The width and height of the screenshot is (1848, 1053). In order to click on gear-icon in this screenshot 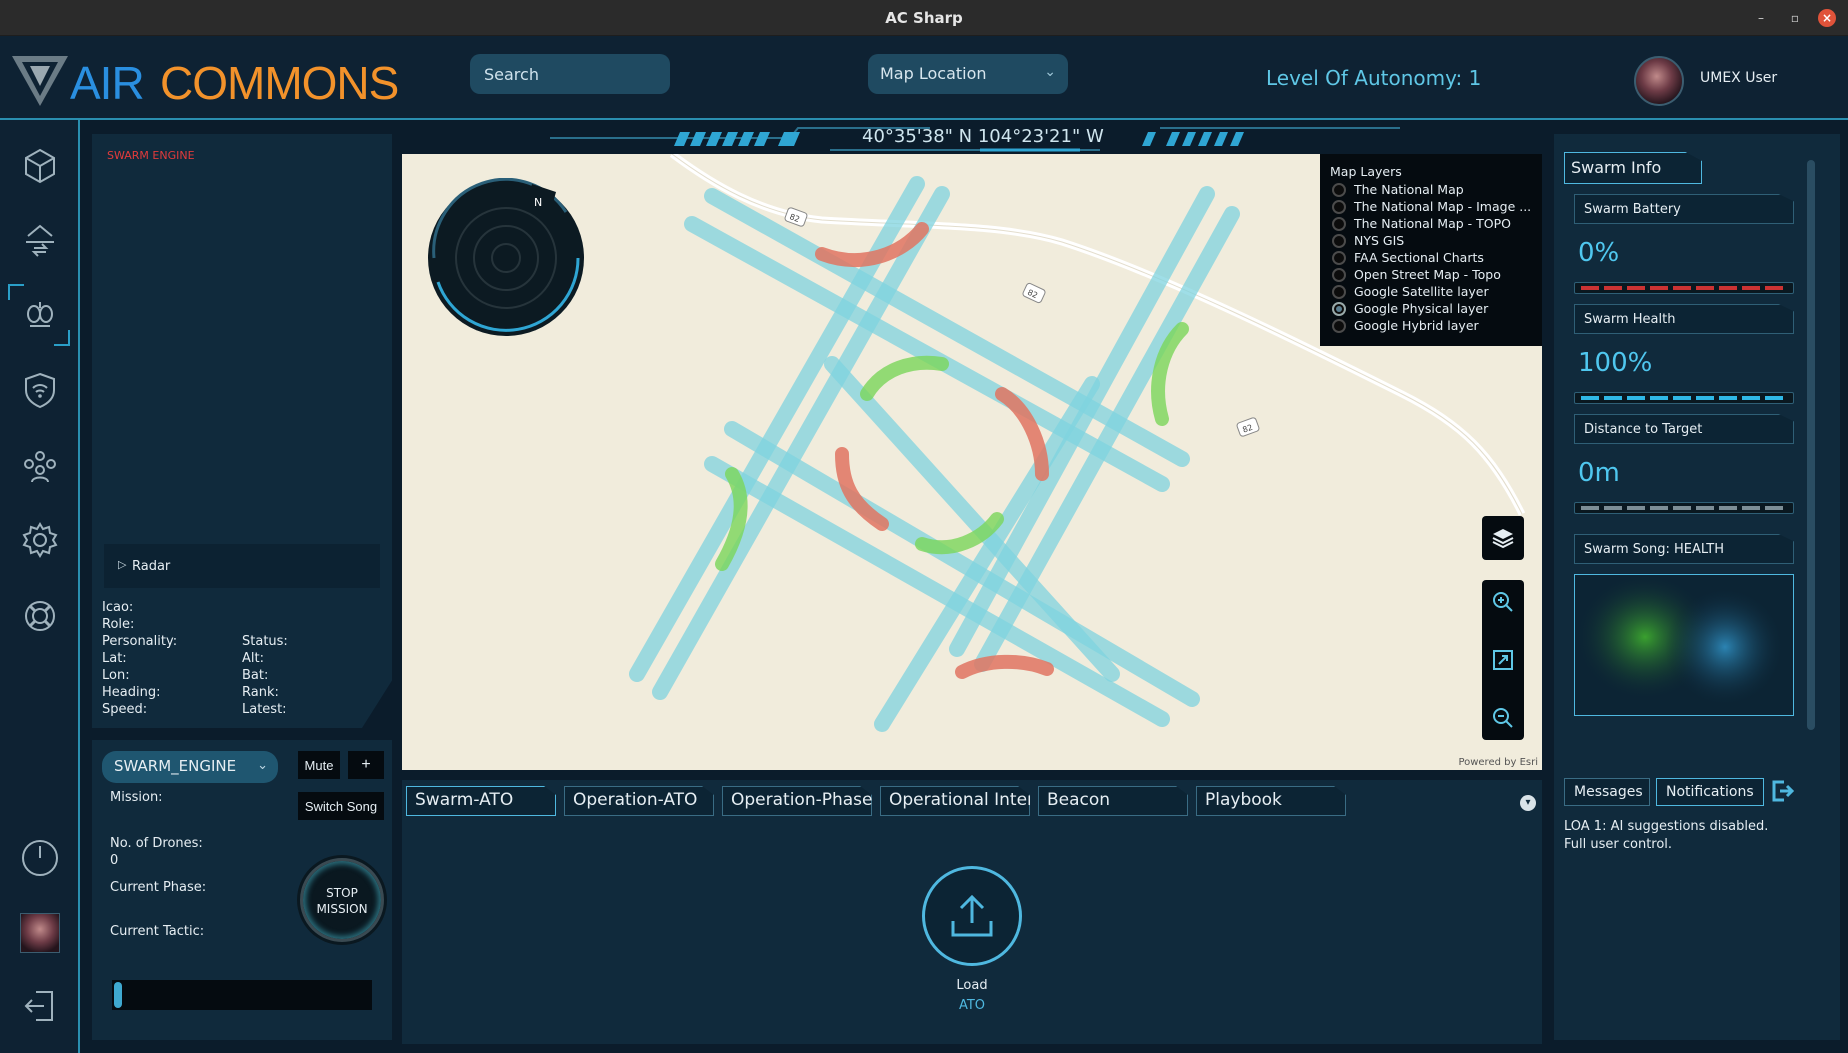, I will do `click(40, 540)`.